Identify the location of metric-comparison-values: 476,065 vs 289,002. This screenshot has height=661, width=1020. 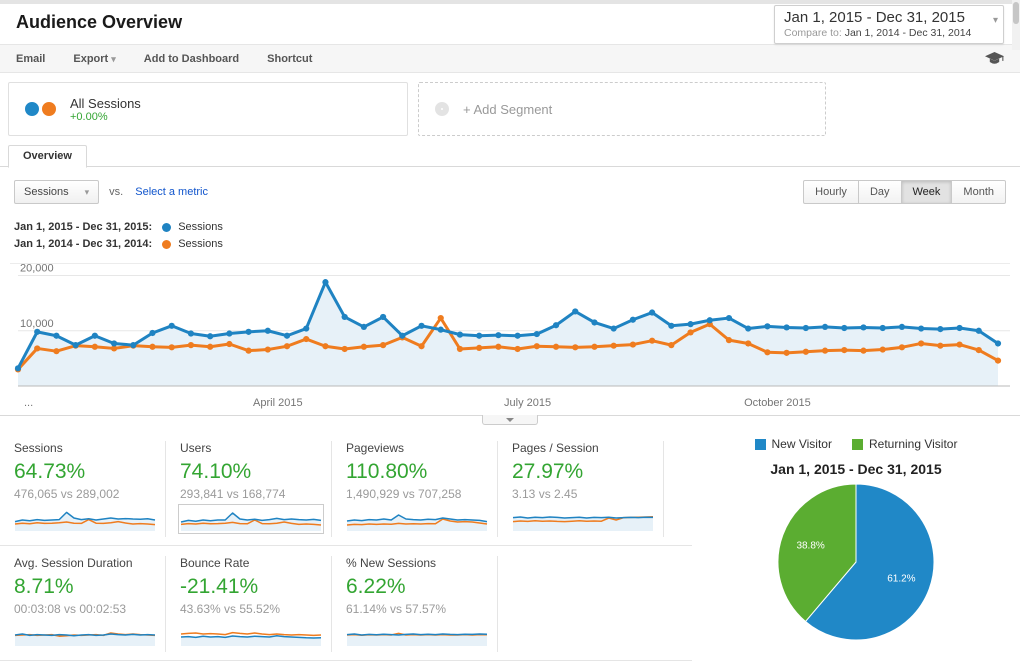
(67, 494).